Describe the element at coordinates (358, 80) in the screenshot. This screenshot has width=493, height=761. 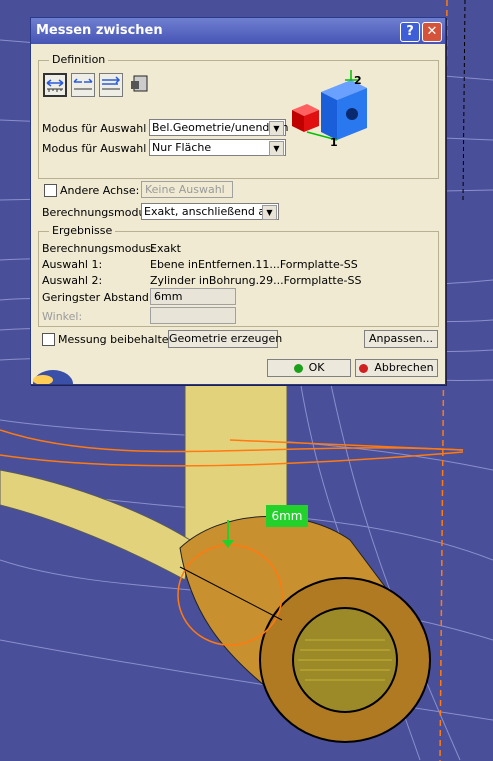
I see `preview-label-2: 2` at that location.